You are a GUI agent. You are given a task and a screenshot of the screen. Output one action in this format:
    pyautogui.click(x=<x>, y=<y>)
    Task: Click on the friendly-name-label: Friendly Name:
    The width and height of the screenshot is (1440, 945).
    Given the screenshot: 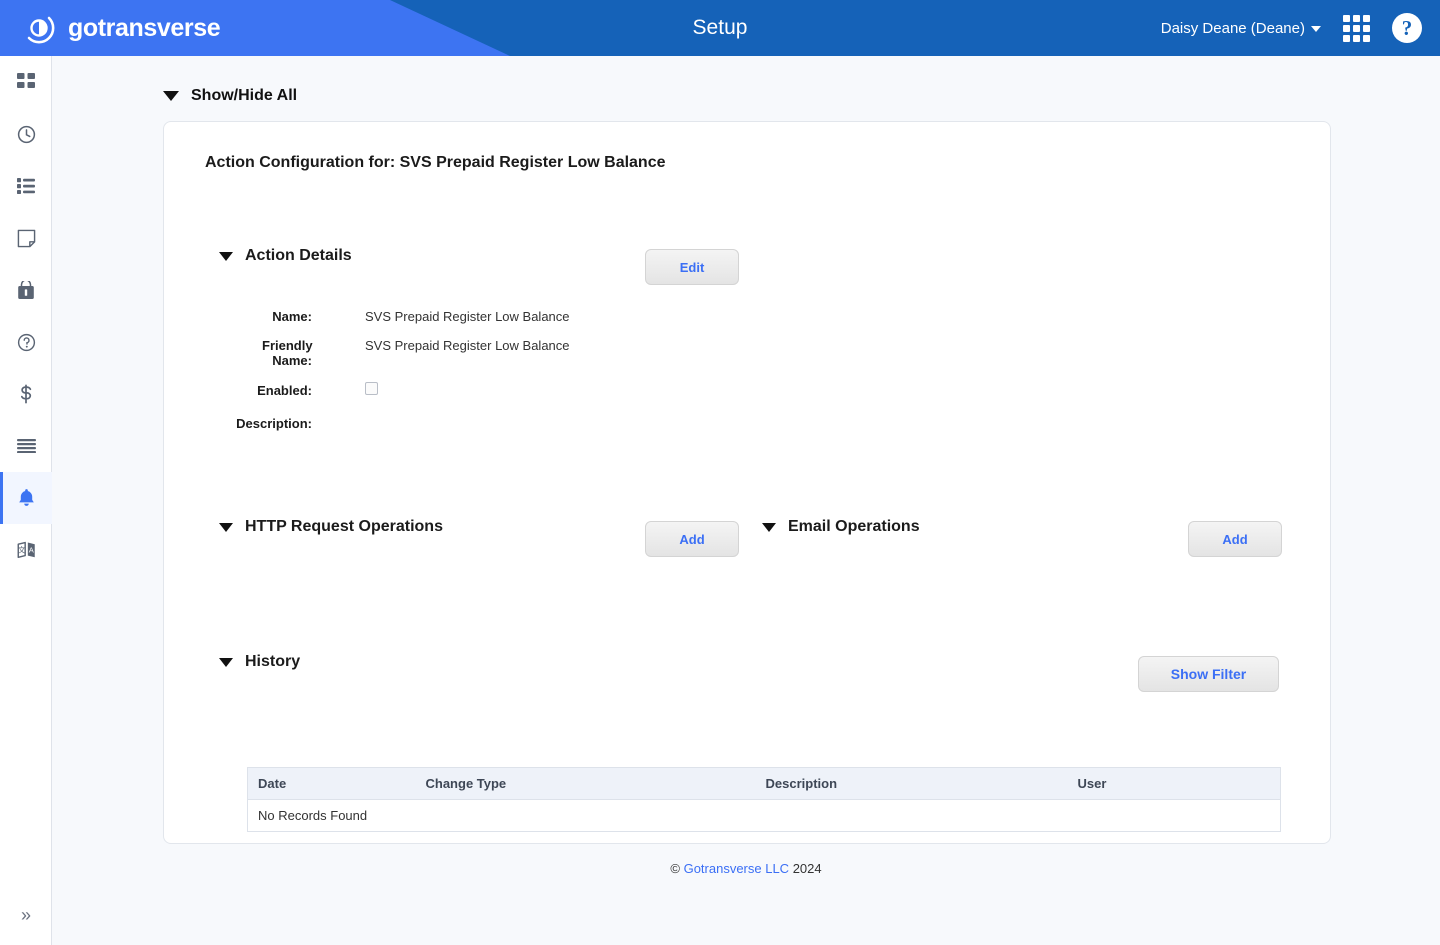 What is the action you would take?
    pyautogui.click(x=287, y=353)
    